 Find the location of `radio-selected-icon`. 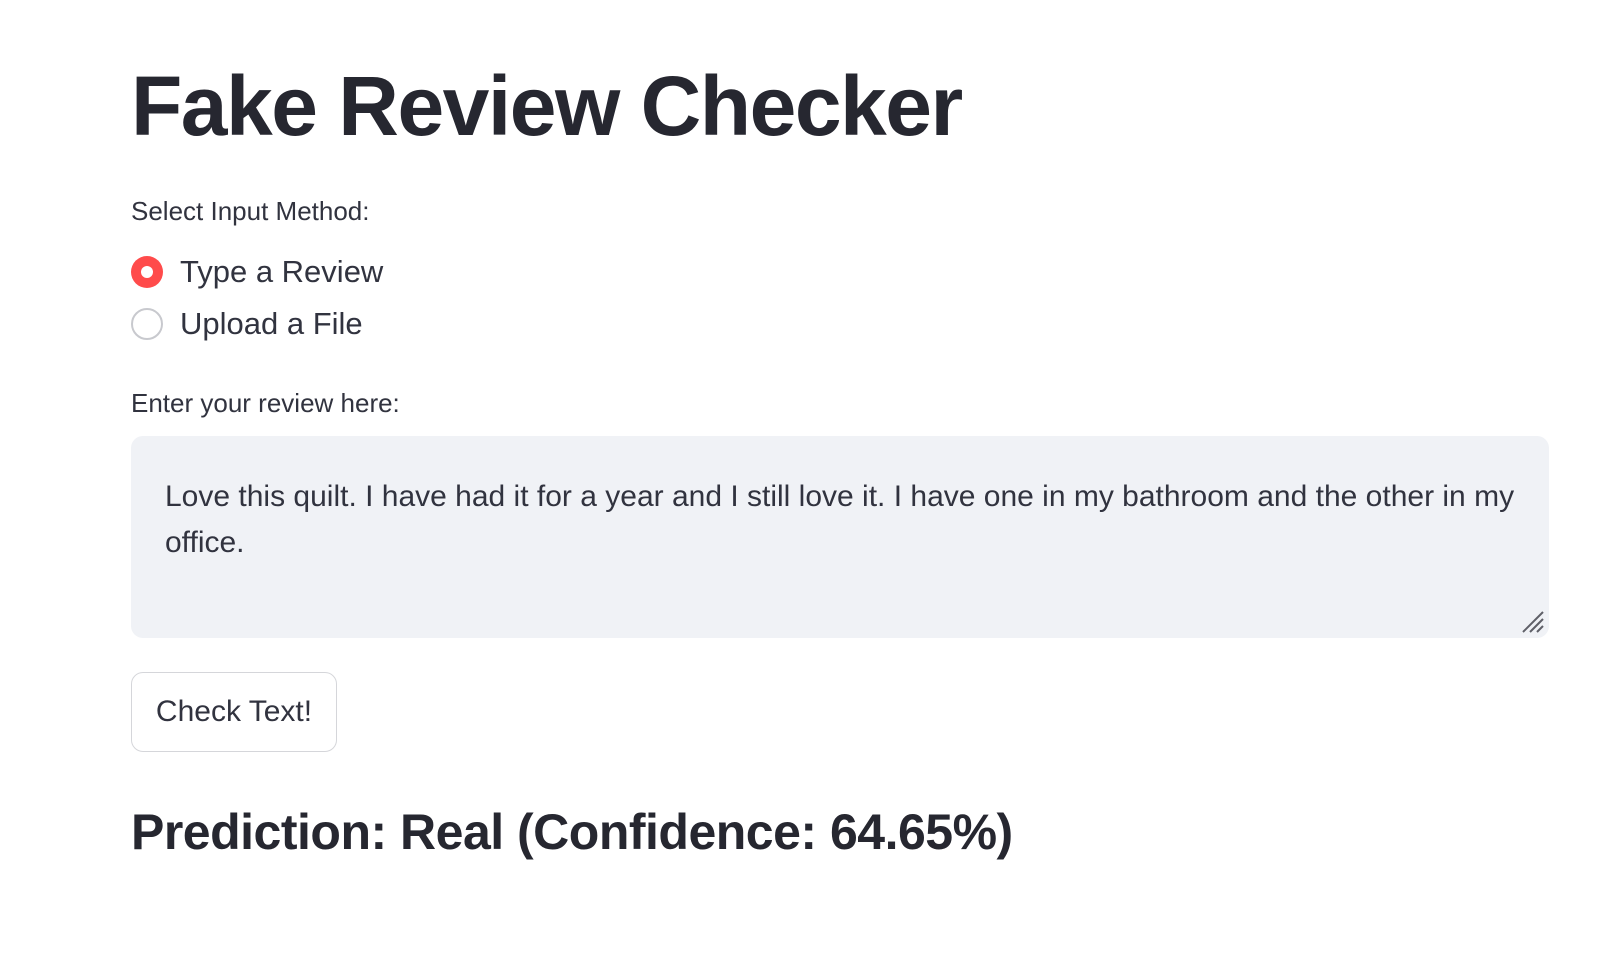

radio-selected-icon is located at coordinates (147, 272).